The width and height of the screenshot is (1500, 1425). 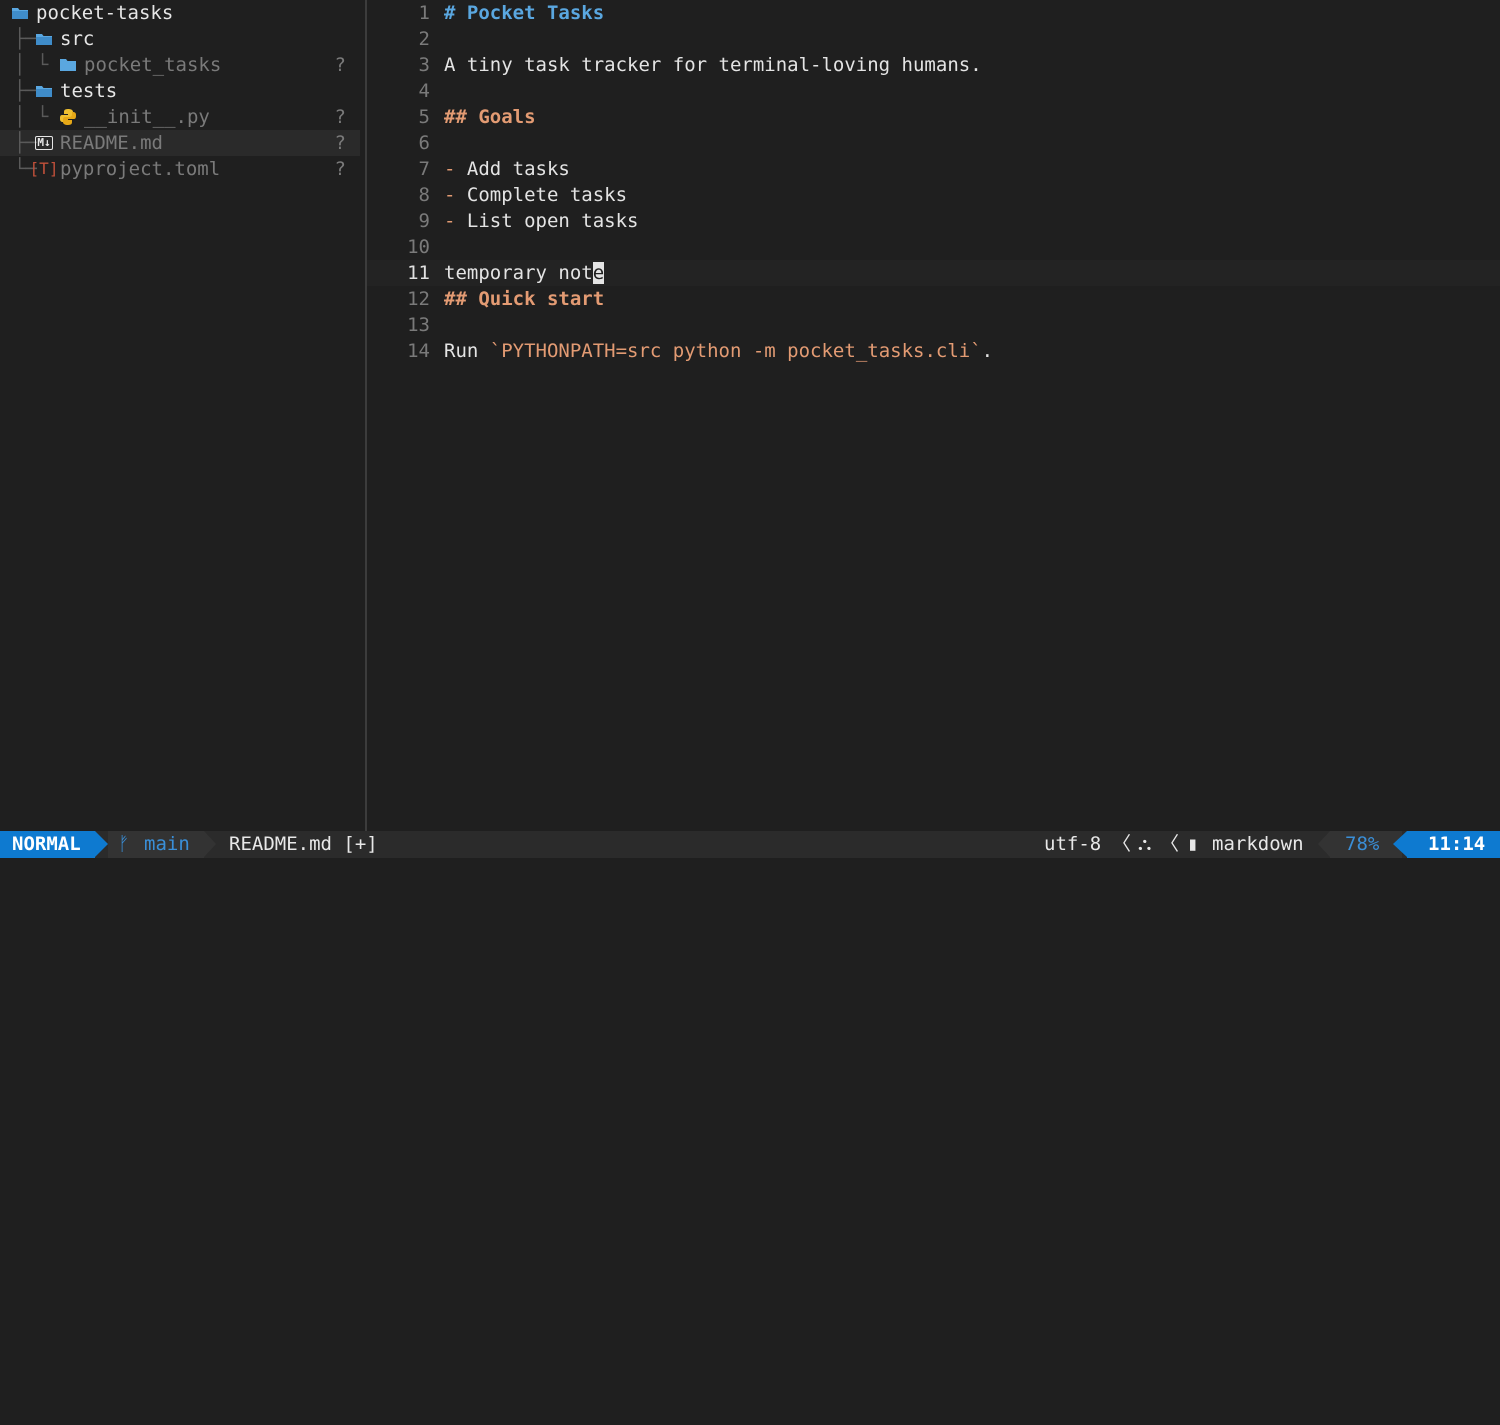 I want to click on editor-line: 9- List open tasks, so click(x=933, y=221).